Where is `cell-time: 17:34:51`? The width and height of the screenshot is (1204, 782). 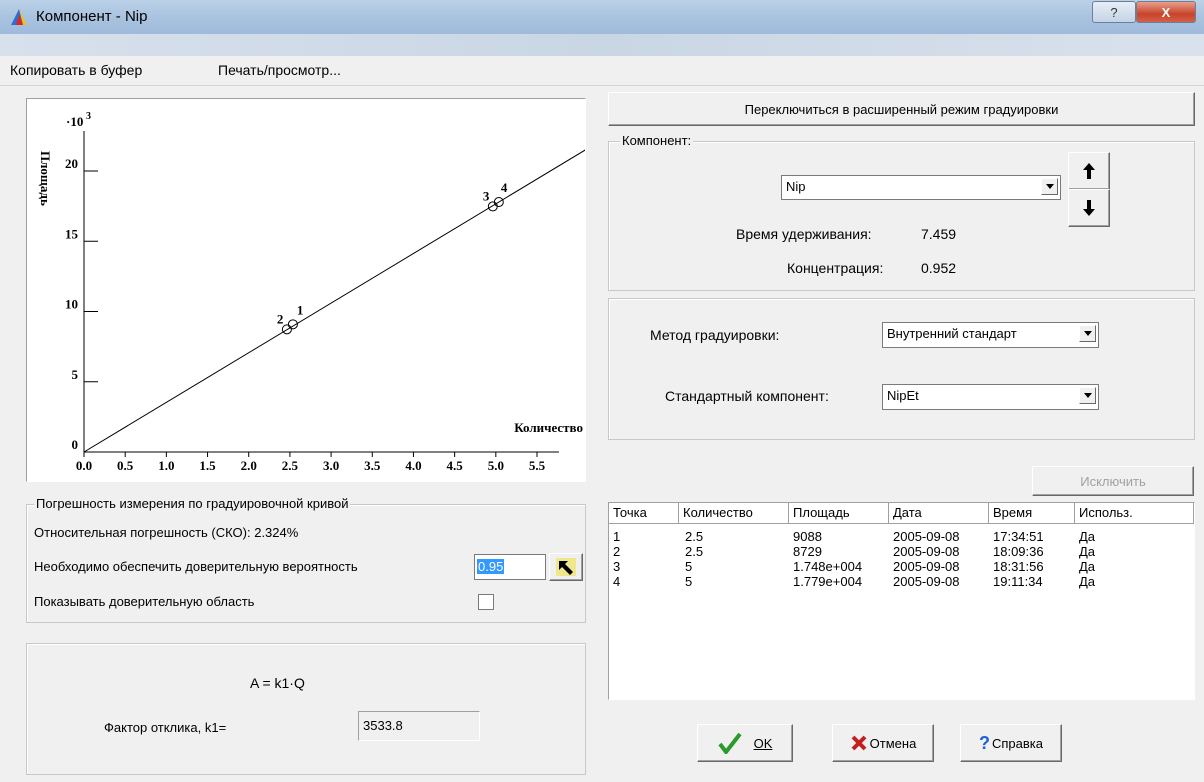 cell-time: 17:34:51 is located at coordinates (1018, 536).